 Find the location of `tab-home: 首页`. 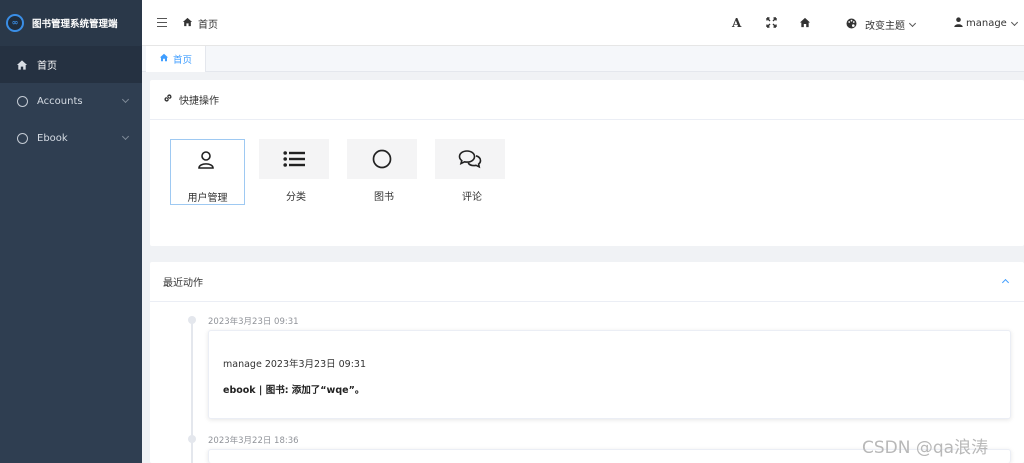

tab-home: 首页 is located at coordinates (176, 59).